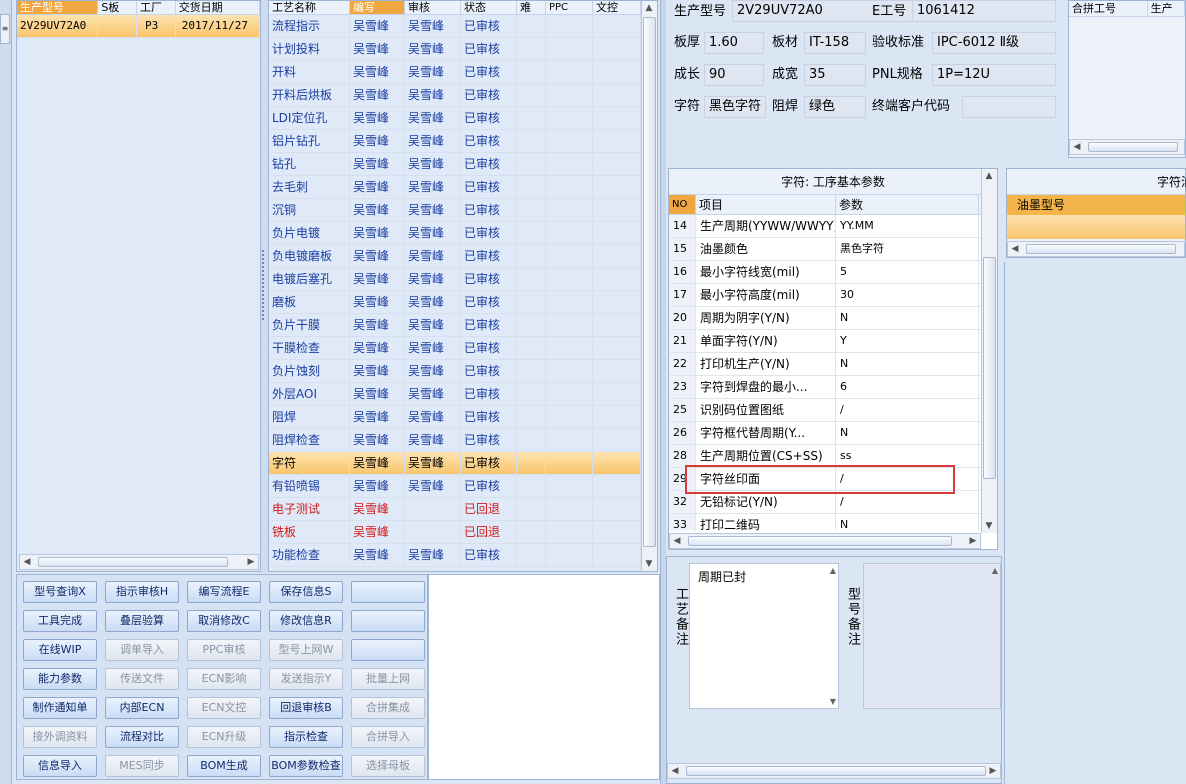 The height and width of the screenshot is (784, 1186). What do you see at coordinates (224, 592) in the screenshot?
I see `toolbar-button: 编写流程E` at bounding box center [224, 592].